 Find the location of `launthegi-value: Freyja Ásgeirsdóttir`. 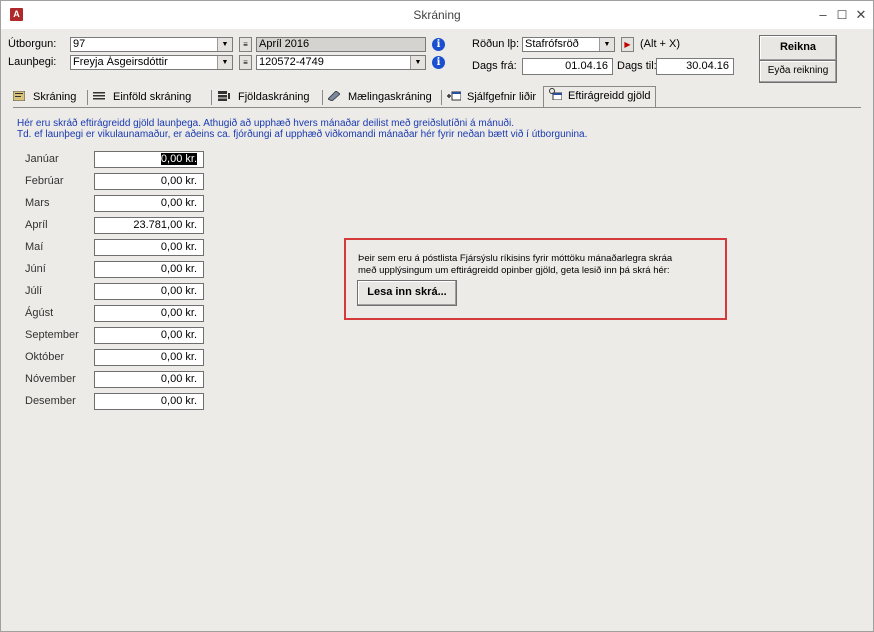

launthegi-value: Freyja Ásgeirsdóttir is located at coordinates (120, 62).